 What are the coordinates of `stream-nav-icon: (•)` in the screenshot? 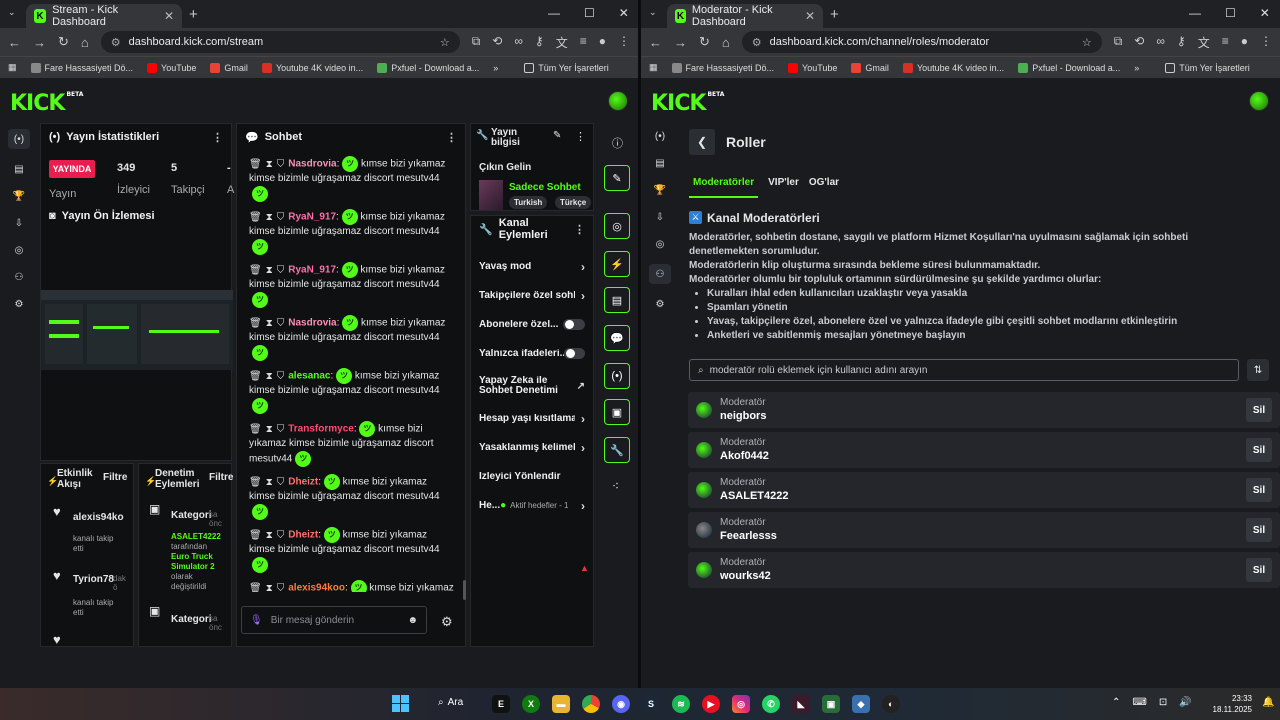 It's located at (19, 139).